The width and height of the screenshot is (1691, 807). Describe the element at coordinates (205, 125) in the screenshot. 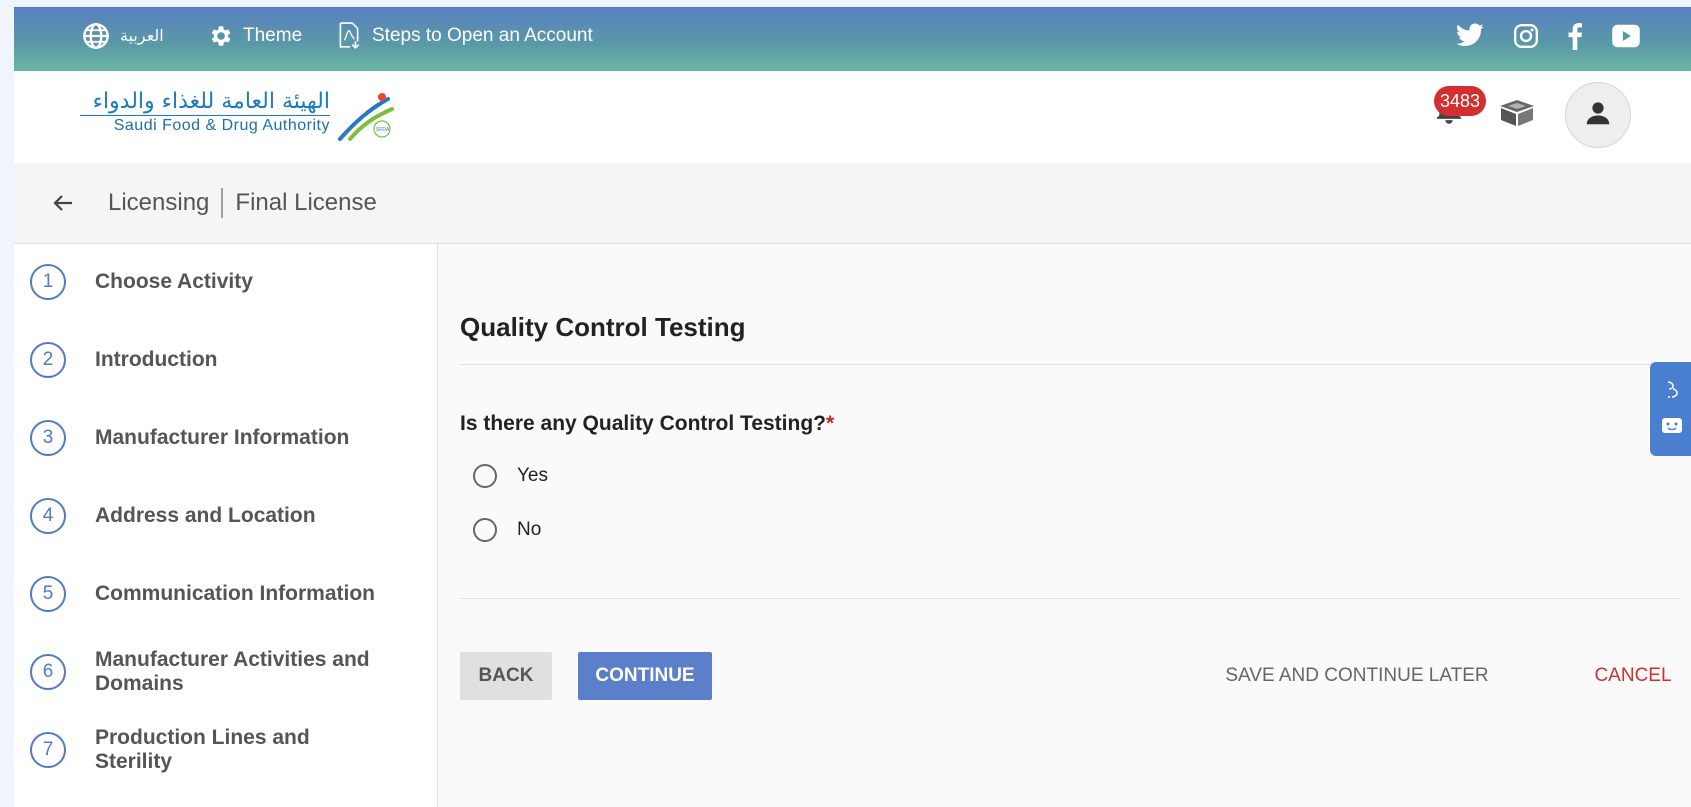

I see `logo-english-text: Saudi Food & Drug Authority` at that location.